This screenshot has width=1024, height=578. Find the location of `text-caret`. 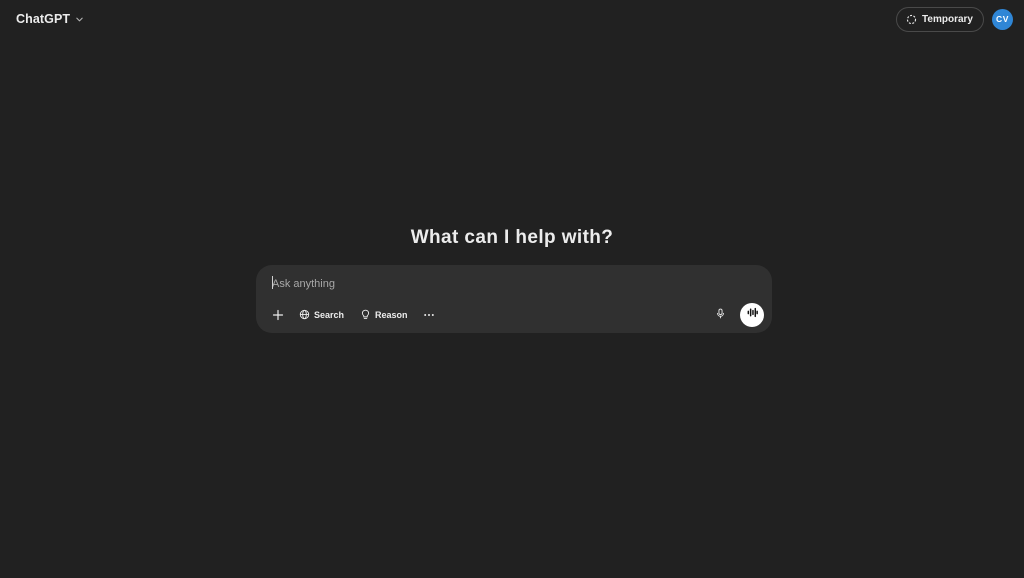

text-caret is located at coordinates (272, 282).